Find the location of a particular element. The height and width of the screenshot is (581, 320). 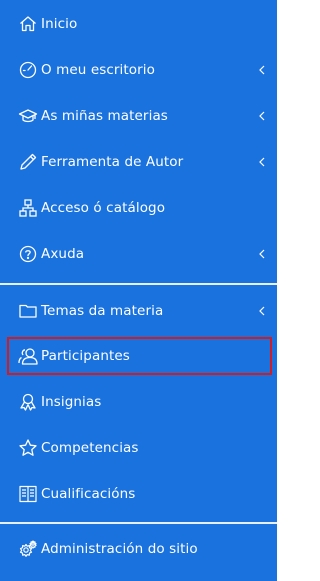

sitemap-icon is located at coordinates (28, 208).